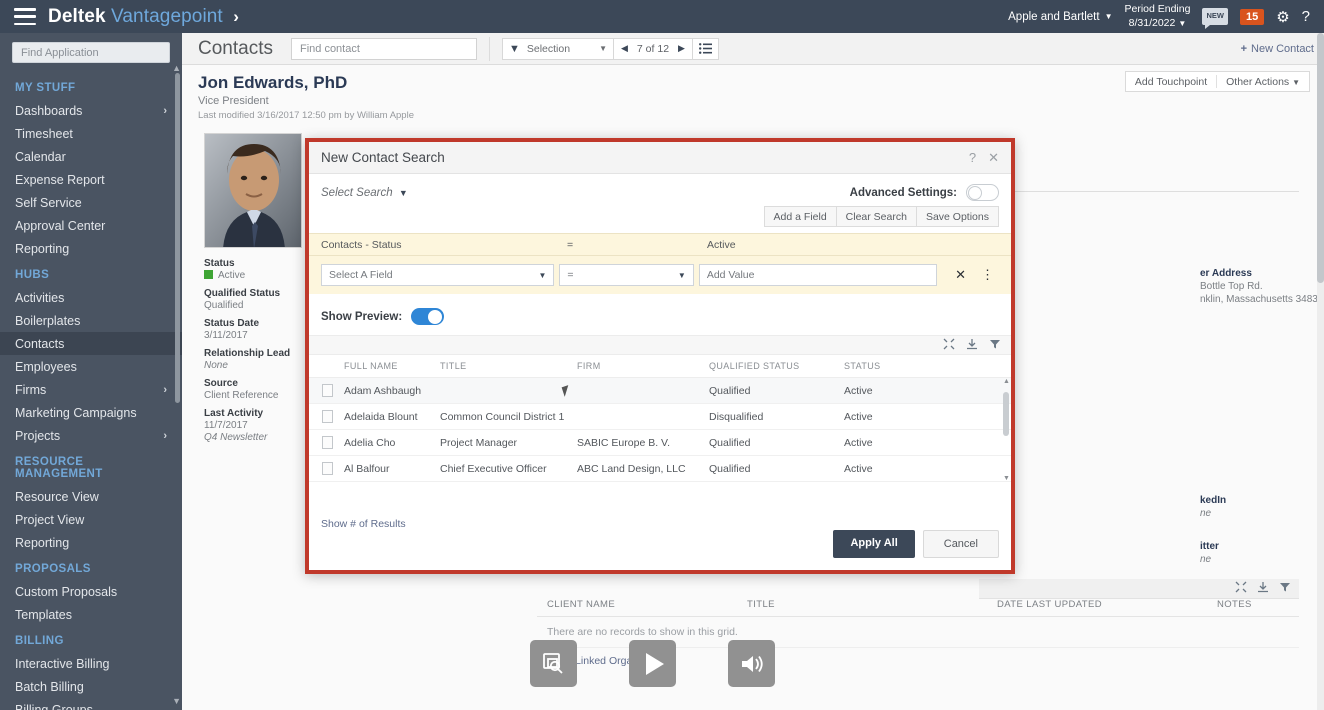  I want to click on col-qualified-status: QUALIFIED STATUS, so click(754, 366).